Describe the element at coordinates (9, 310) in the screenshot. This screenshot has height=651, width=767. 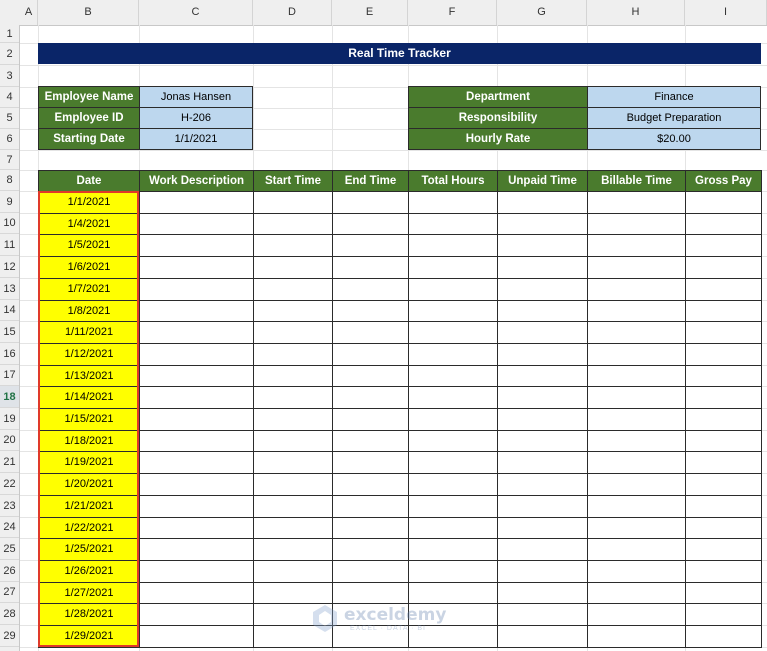
I see `row-header-14: 14` at that location.